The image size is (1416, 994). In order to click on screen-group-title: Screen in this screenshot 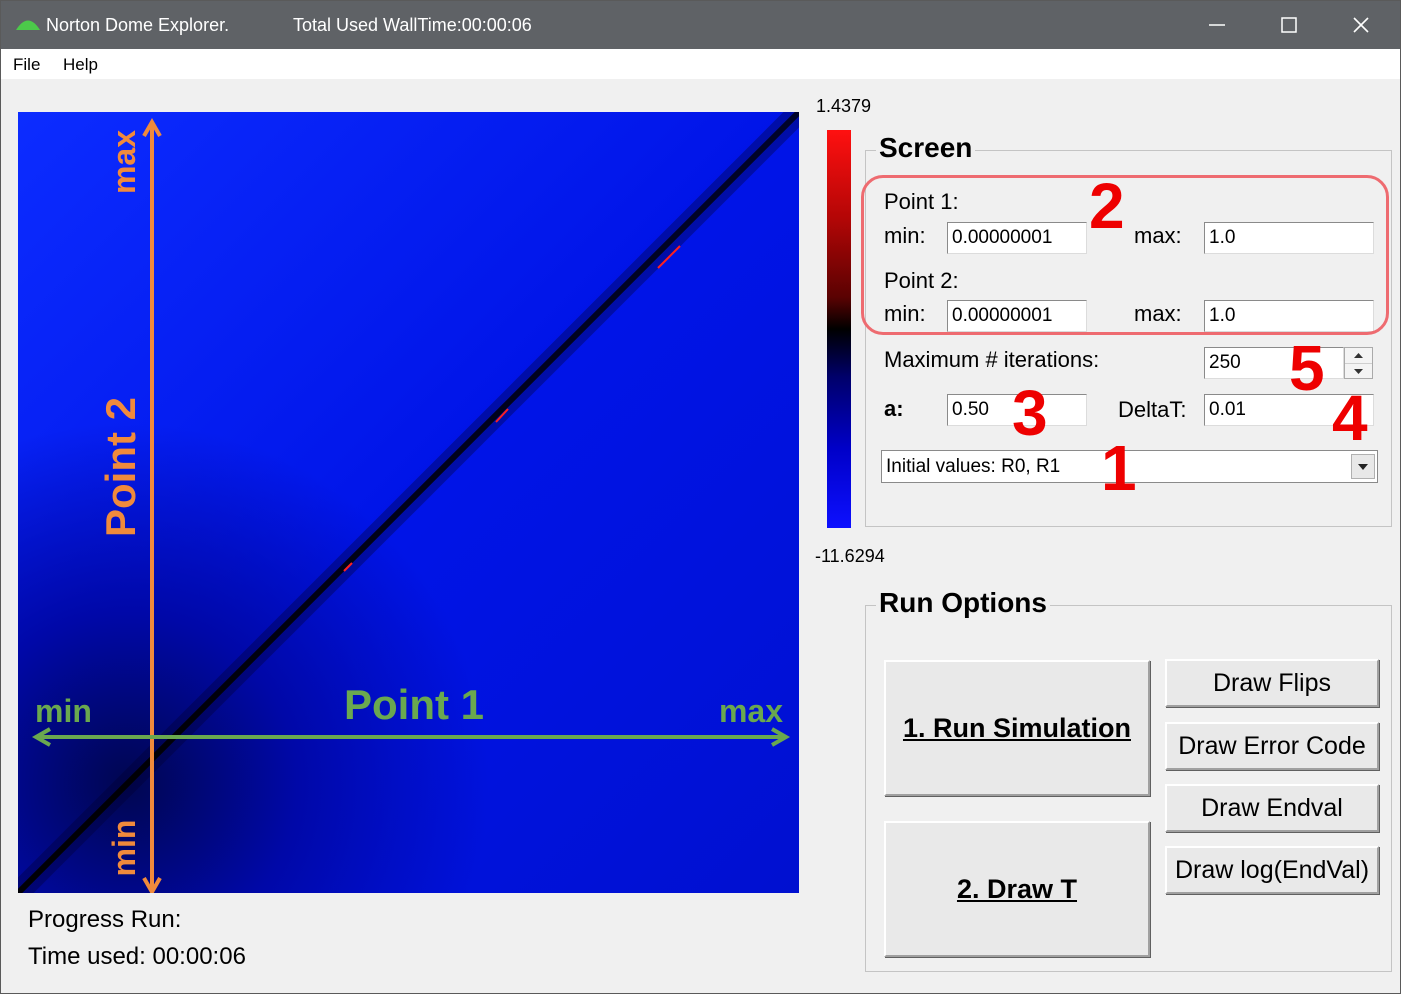, I will do `click(926, 148)`.